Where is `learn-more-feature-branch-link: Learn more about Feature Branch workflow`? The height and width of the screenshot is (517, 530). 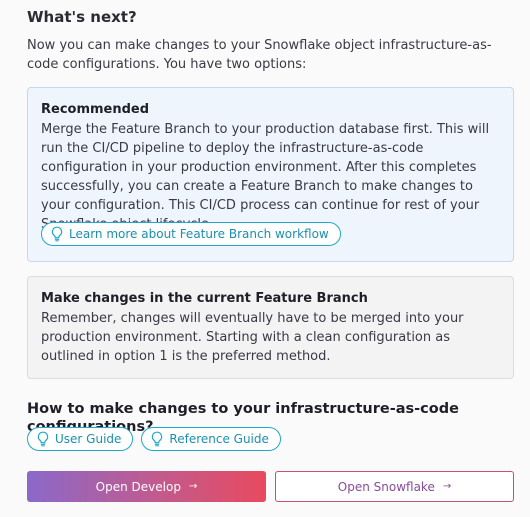 learn-more-feature-branch-link: Learn more about Feature Branch workflow is located at coordinates (191, 234).